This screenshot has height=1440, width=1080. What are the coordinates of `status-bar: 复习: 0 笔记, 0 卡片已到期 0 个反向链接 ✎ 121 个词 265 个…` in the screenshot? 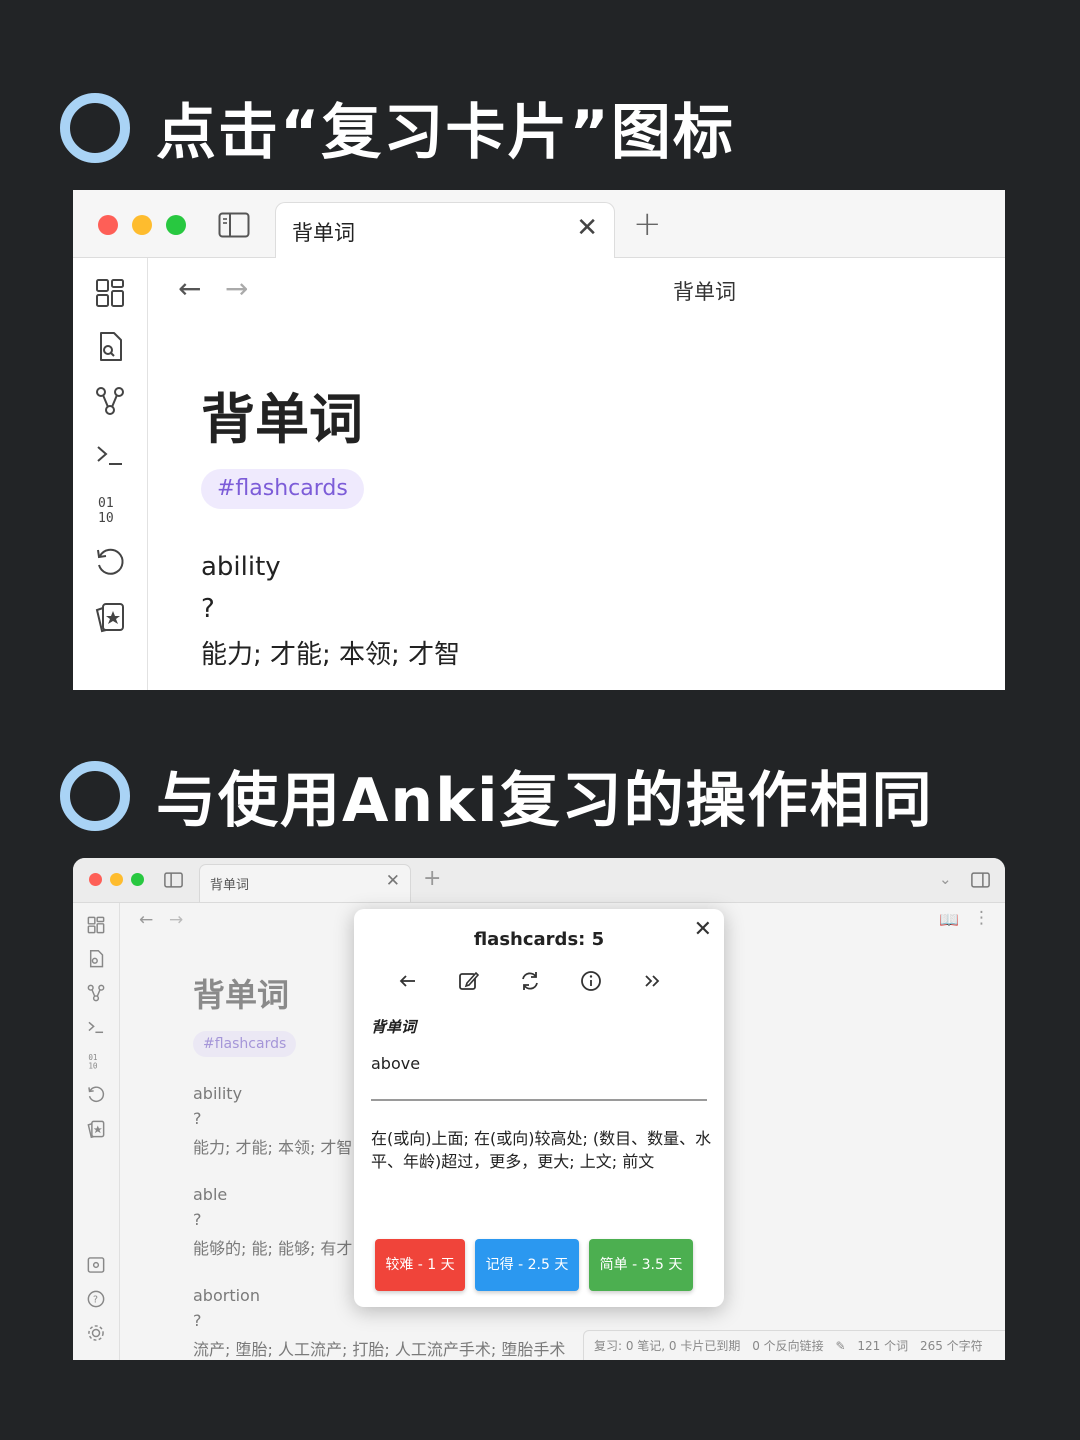 It's located at (794, 1345).